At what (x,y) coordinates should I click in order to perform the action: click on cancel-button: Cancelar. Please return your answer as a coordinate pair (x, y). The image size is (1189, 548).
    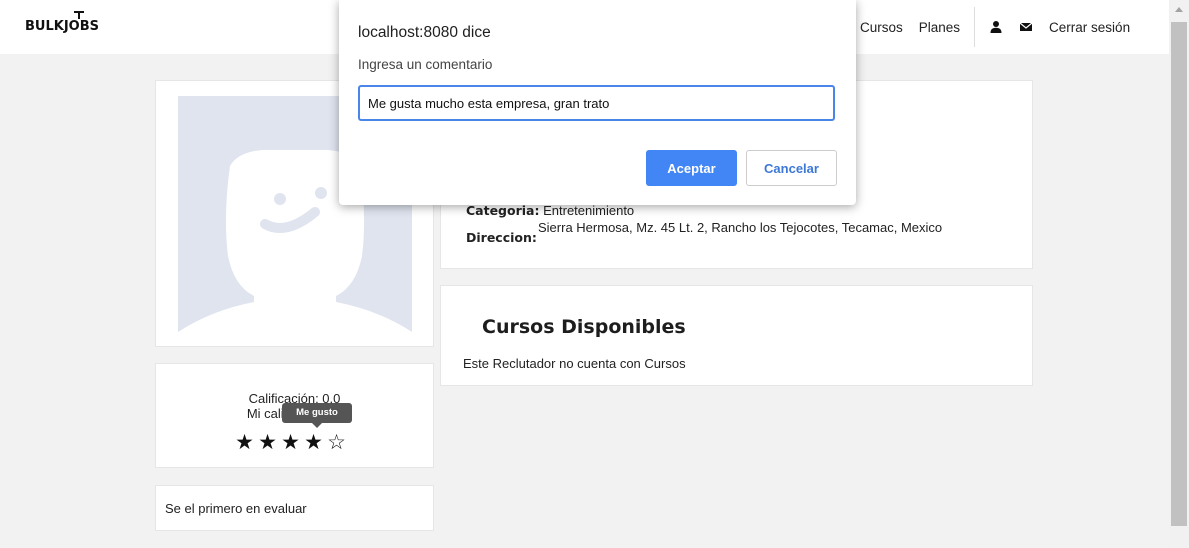
    Looking at the image, I should click on (791, 168).